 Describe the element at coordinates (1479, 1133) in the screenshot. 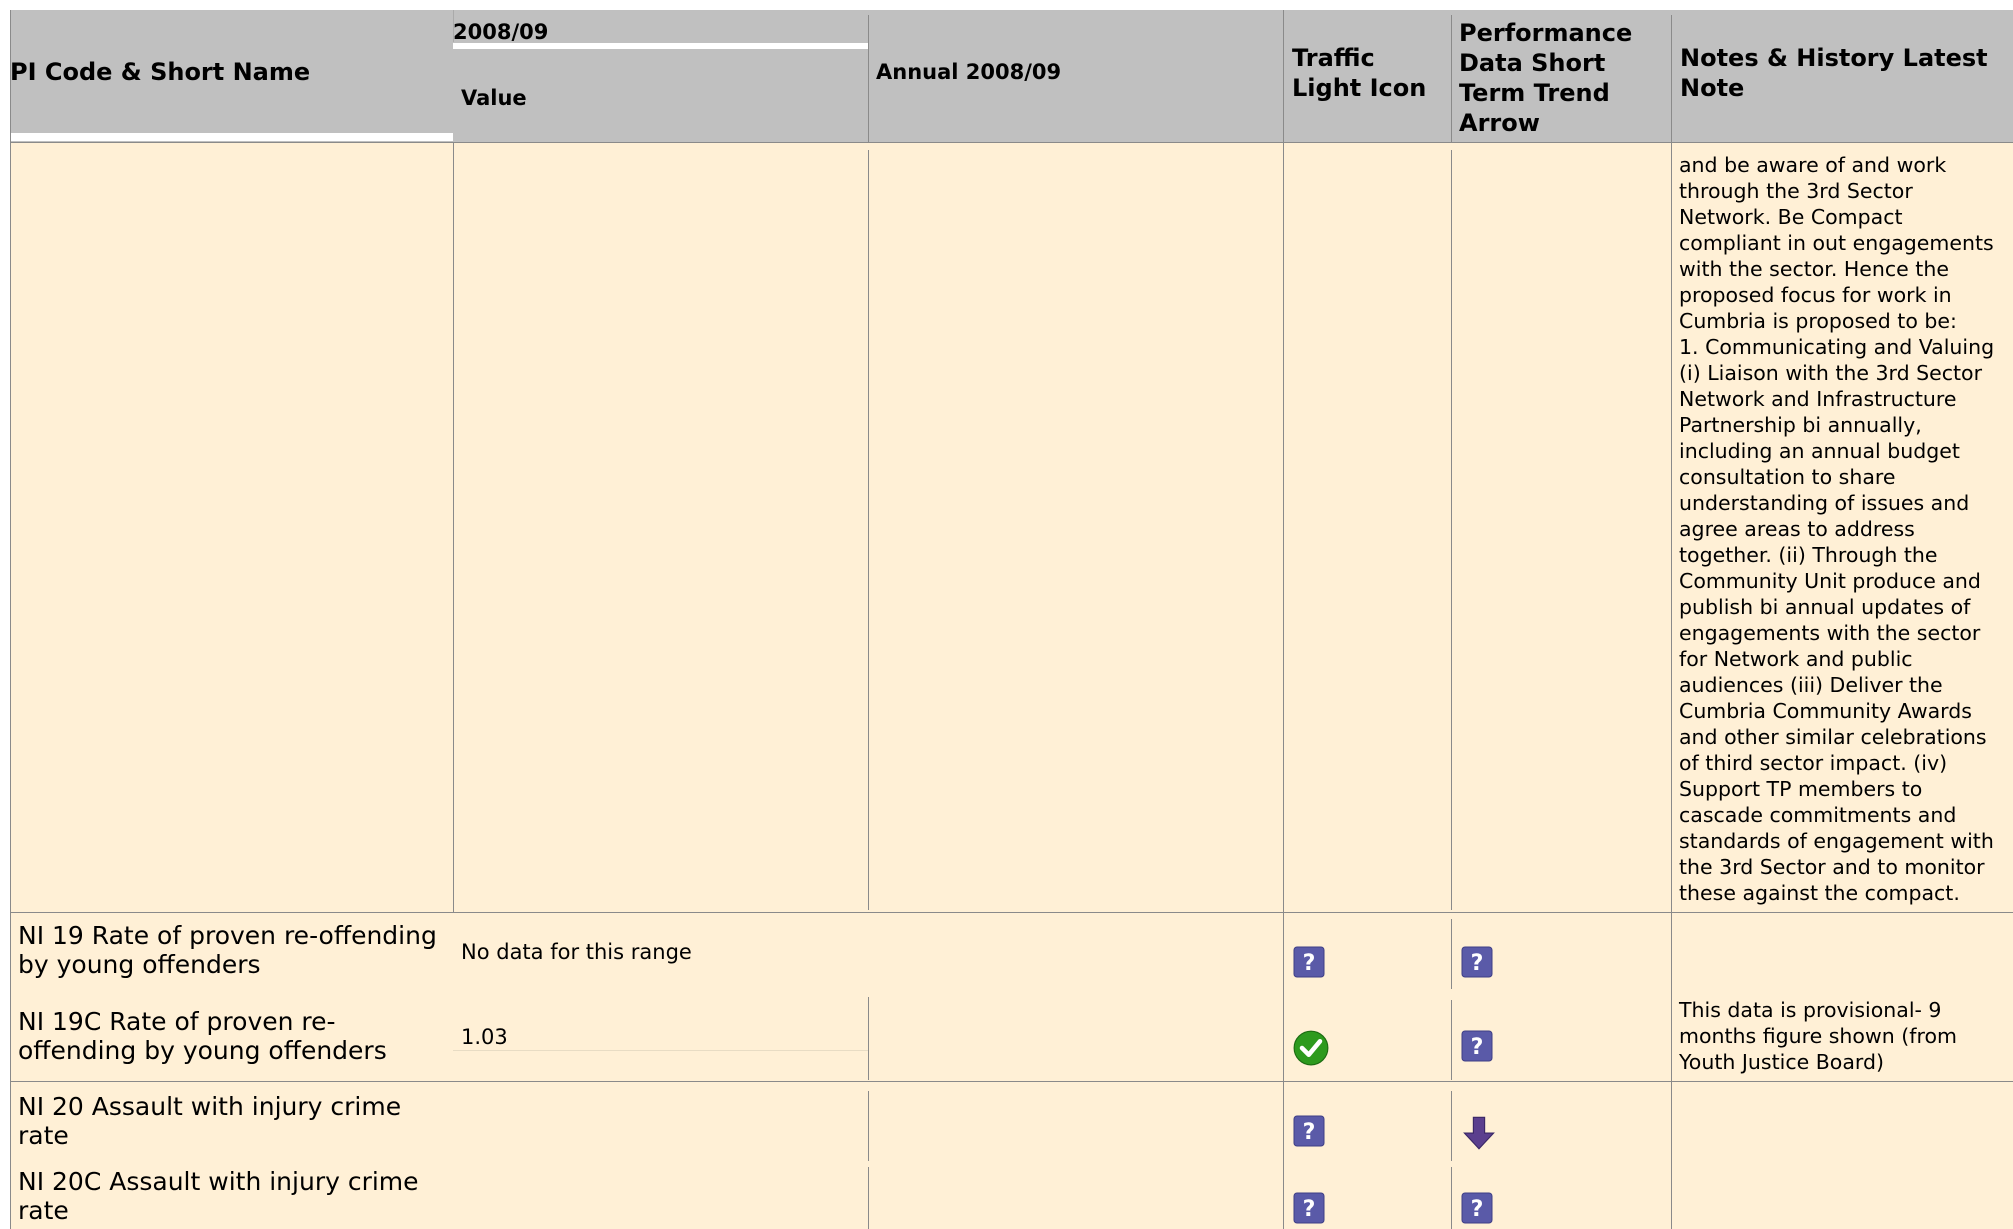

I see `down-arrow-icon` at that location.